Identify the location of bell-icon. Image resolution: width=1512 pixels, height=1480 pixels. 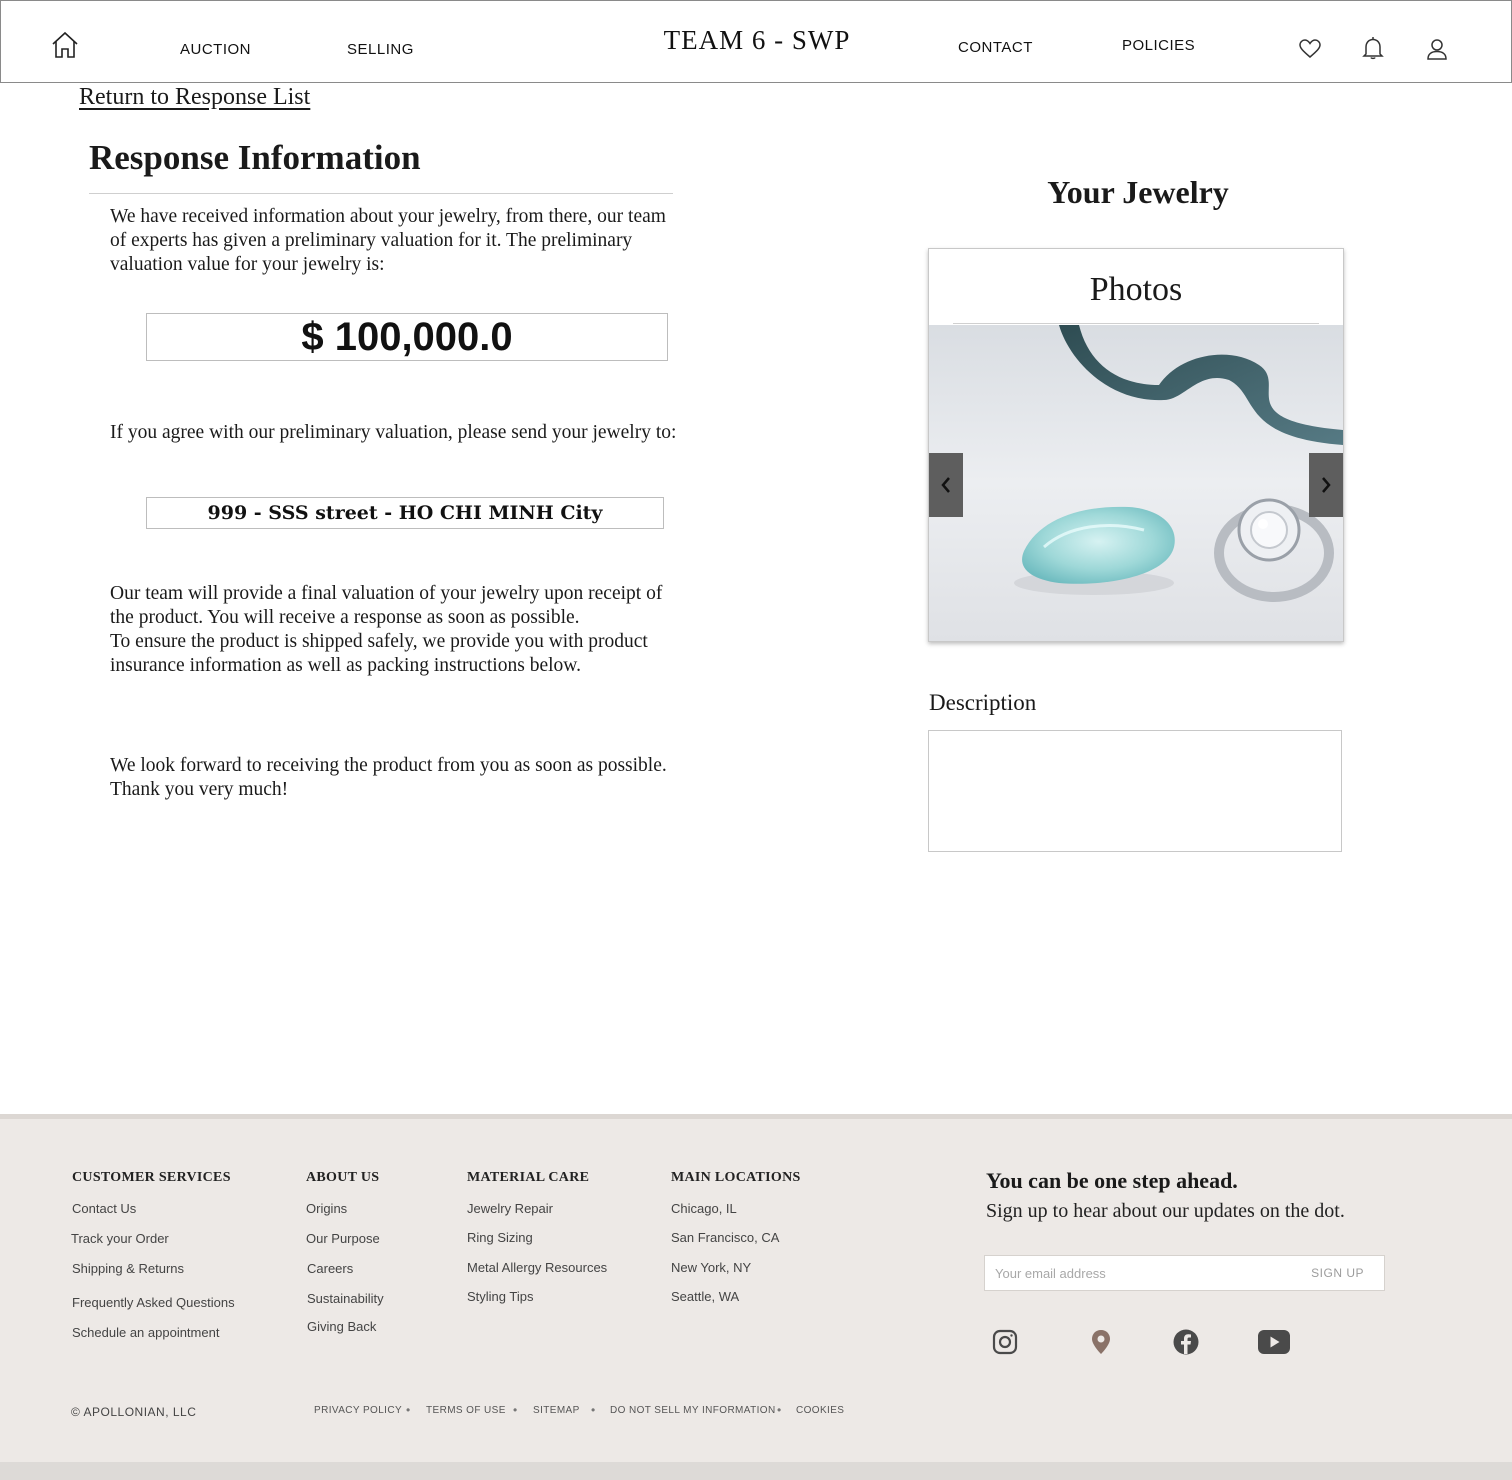
(1373, 48).